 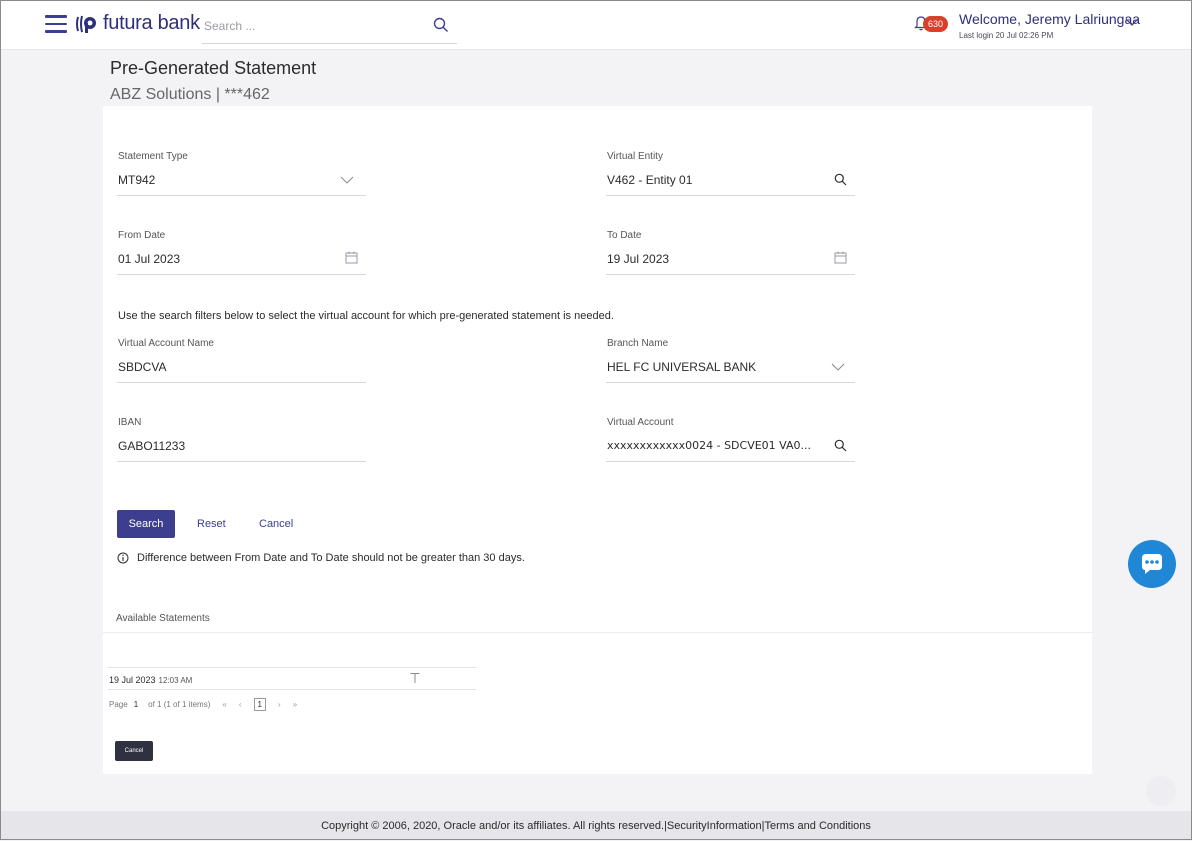 What do you see at coordinates (118, 704) in the screenshot?
I see `page-label: Page` at bounding box center [118, 704].